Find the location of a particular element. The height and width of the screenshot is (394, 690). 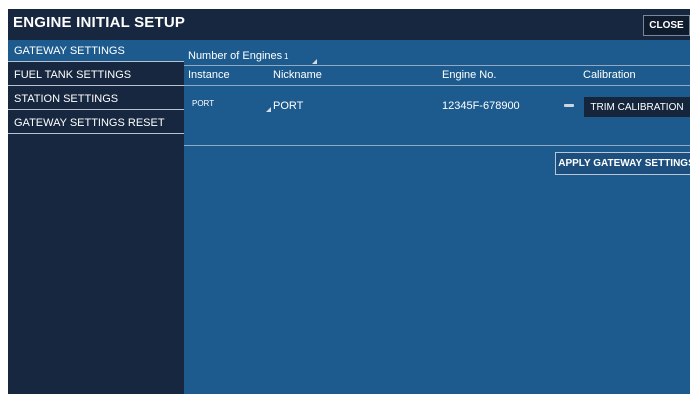

trim-calibration-button: TRIM CALIBRATION is located at coordinates (637, 107).